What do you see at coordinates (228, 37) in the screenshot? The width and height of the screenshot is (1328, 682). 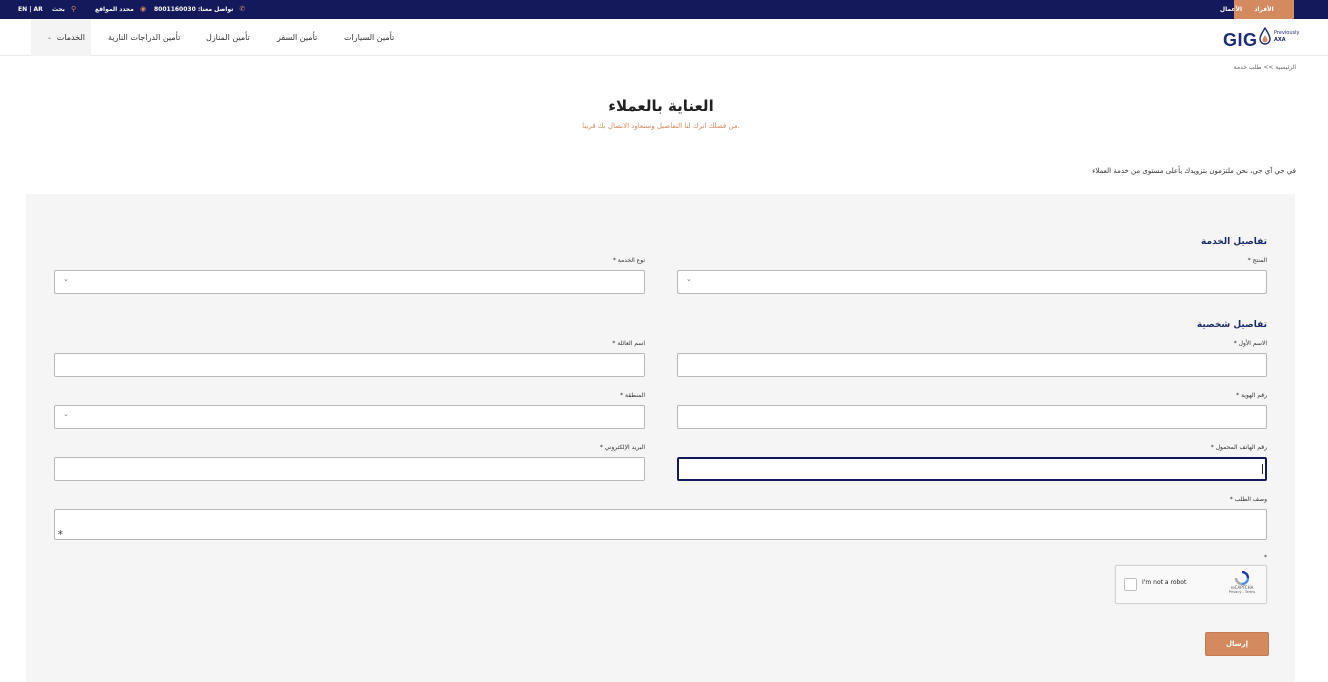 I see `nav-home-insurance: تأمين المنازل` at bounding box center [228, 37].